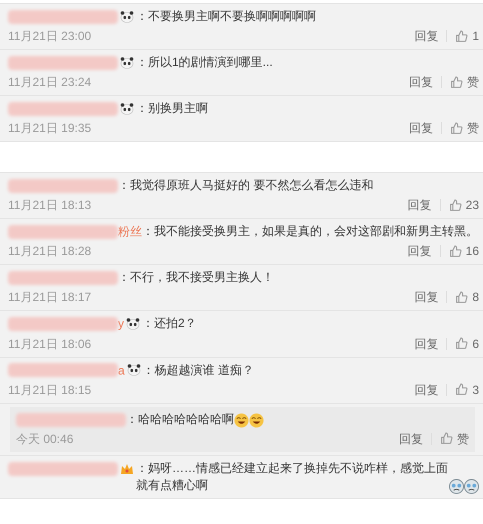  Describe the element at coordinates (50, 251) in the screenshot. I see `comment-time: 11月21日 18:28` at that location.